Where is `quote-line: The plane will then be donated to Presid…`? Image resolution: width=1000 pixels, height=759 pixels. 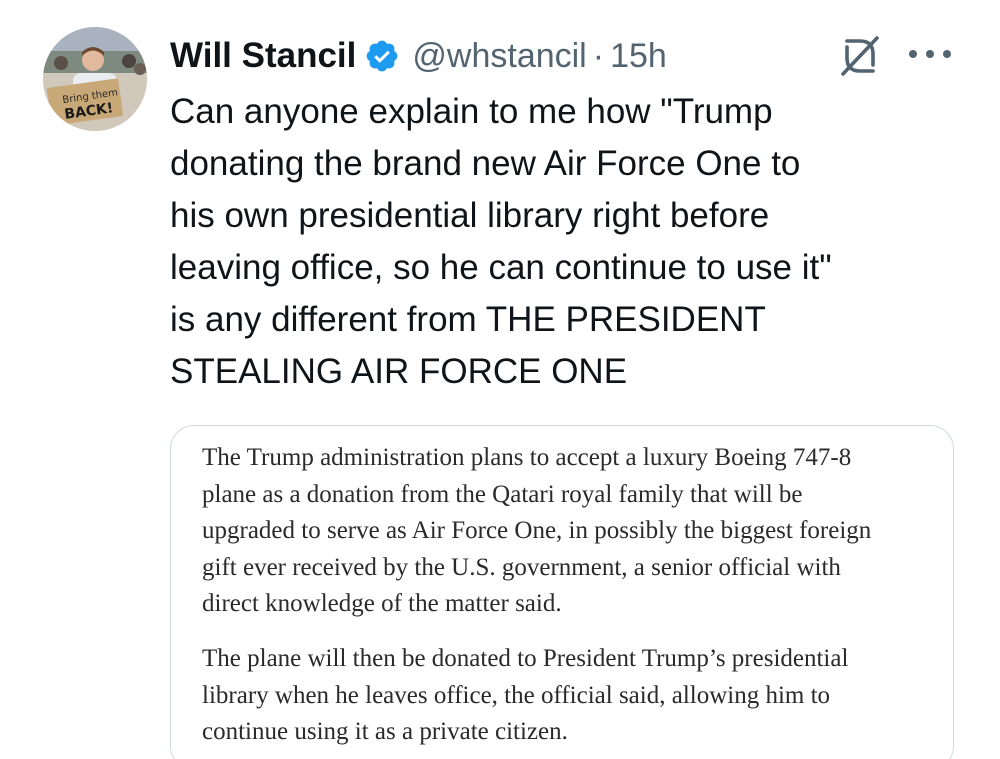 quote-line: The plane will then be donated to Presid… is located at coordinates (525, 658).